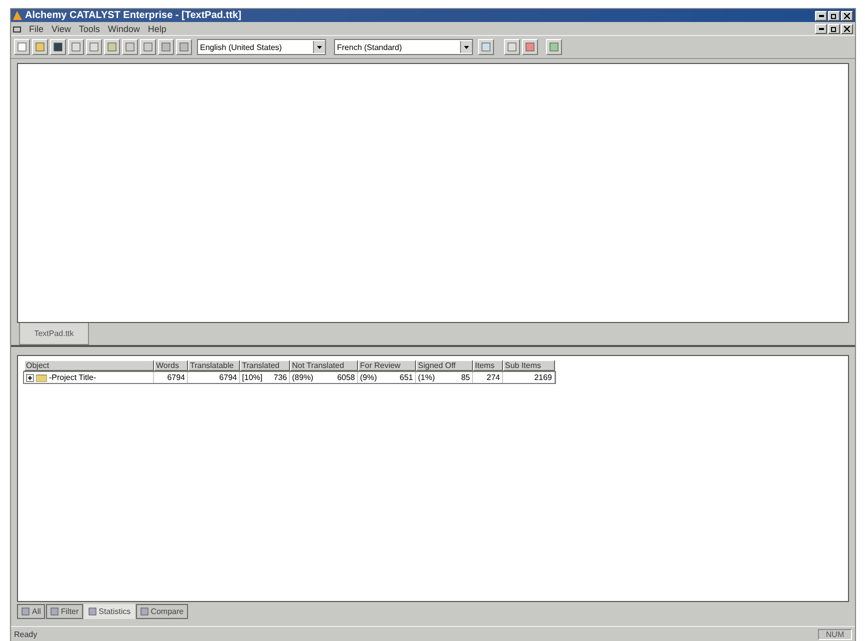 The image size is (865, 641). I want to click on menu-item: Window, so click(124, 29).